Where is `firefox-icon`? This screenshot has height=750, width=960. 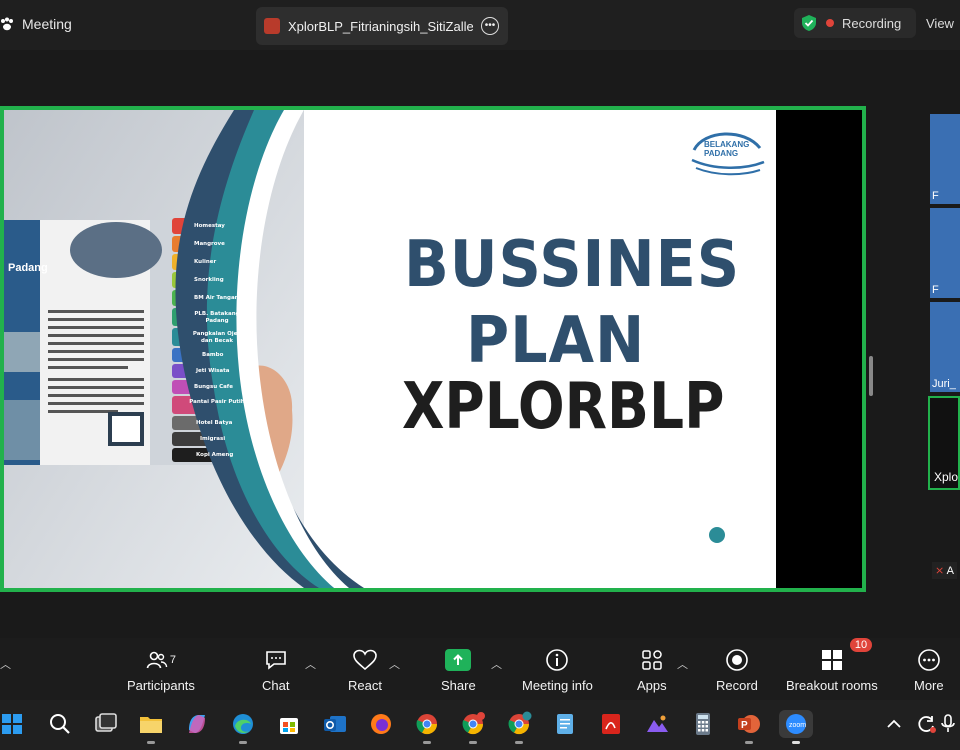 firefox-icon is located at coordinates (381, 724).